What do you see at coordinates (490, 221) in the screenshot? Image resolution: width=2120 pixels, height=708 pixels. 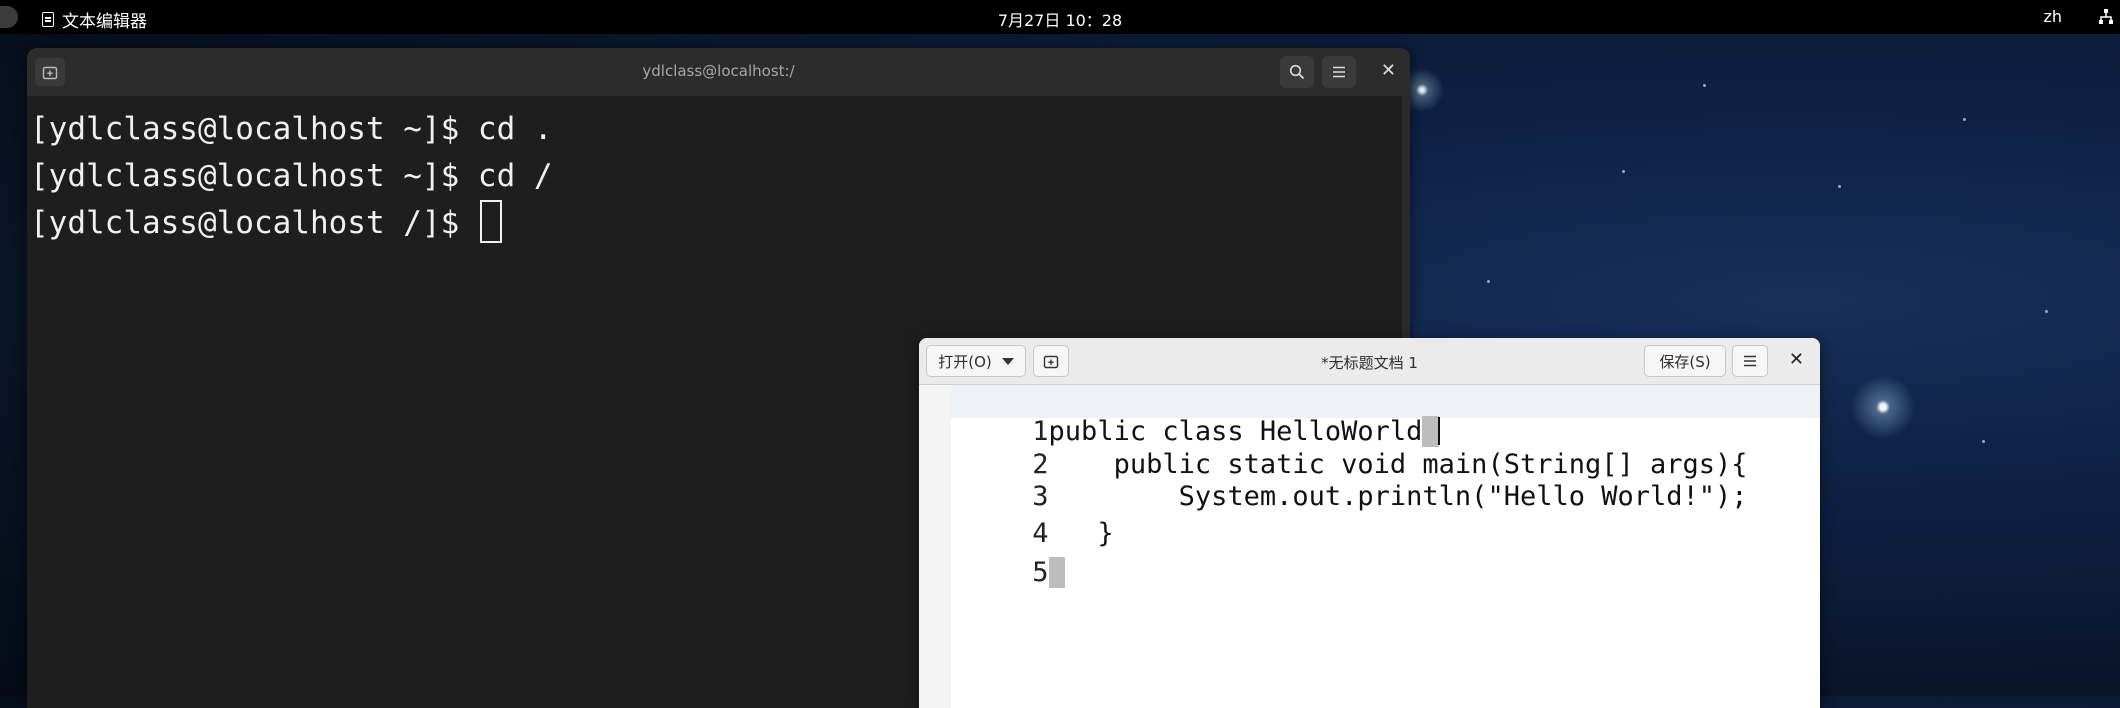 I see `terminal-cursor` at bounding box center [490, 221].